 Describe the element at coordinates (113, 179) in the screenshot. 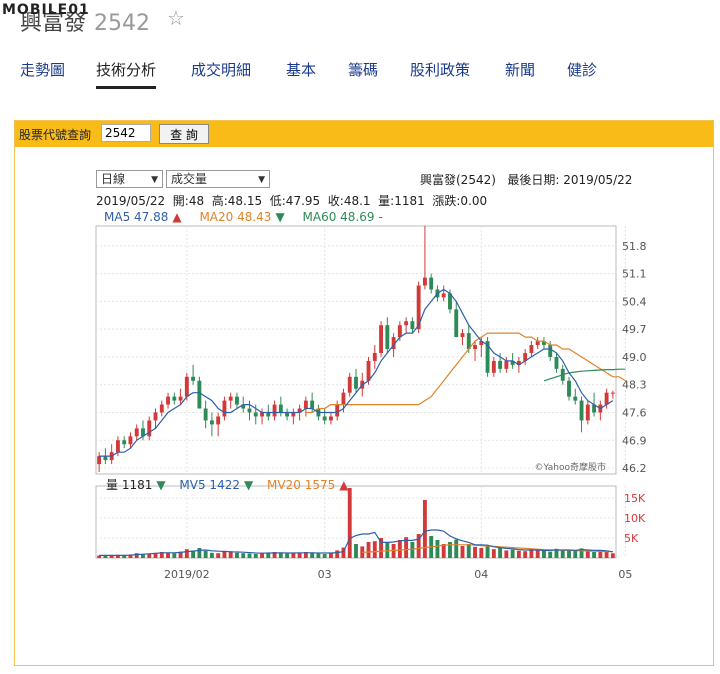

I see `period-select-value: 日線` at that location.